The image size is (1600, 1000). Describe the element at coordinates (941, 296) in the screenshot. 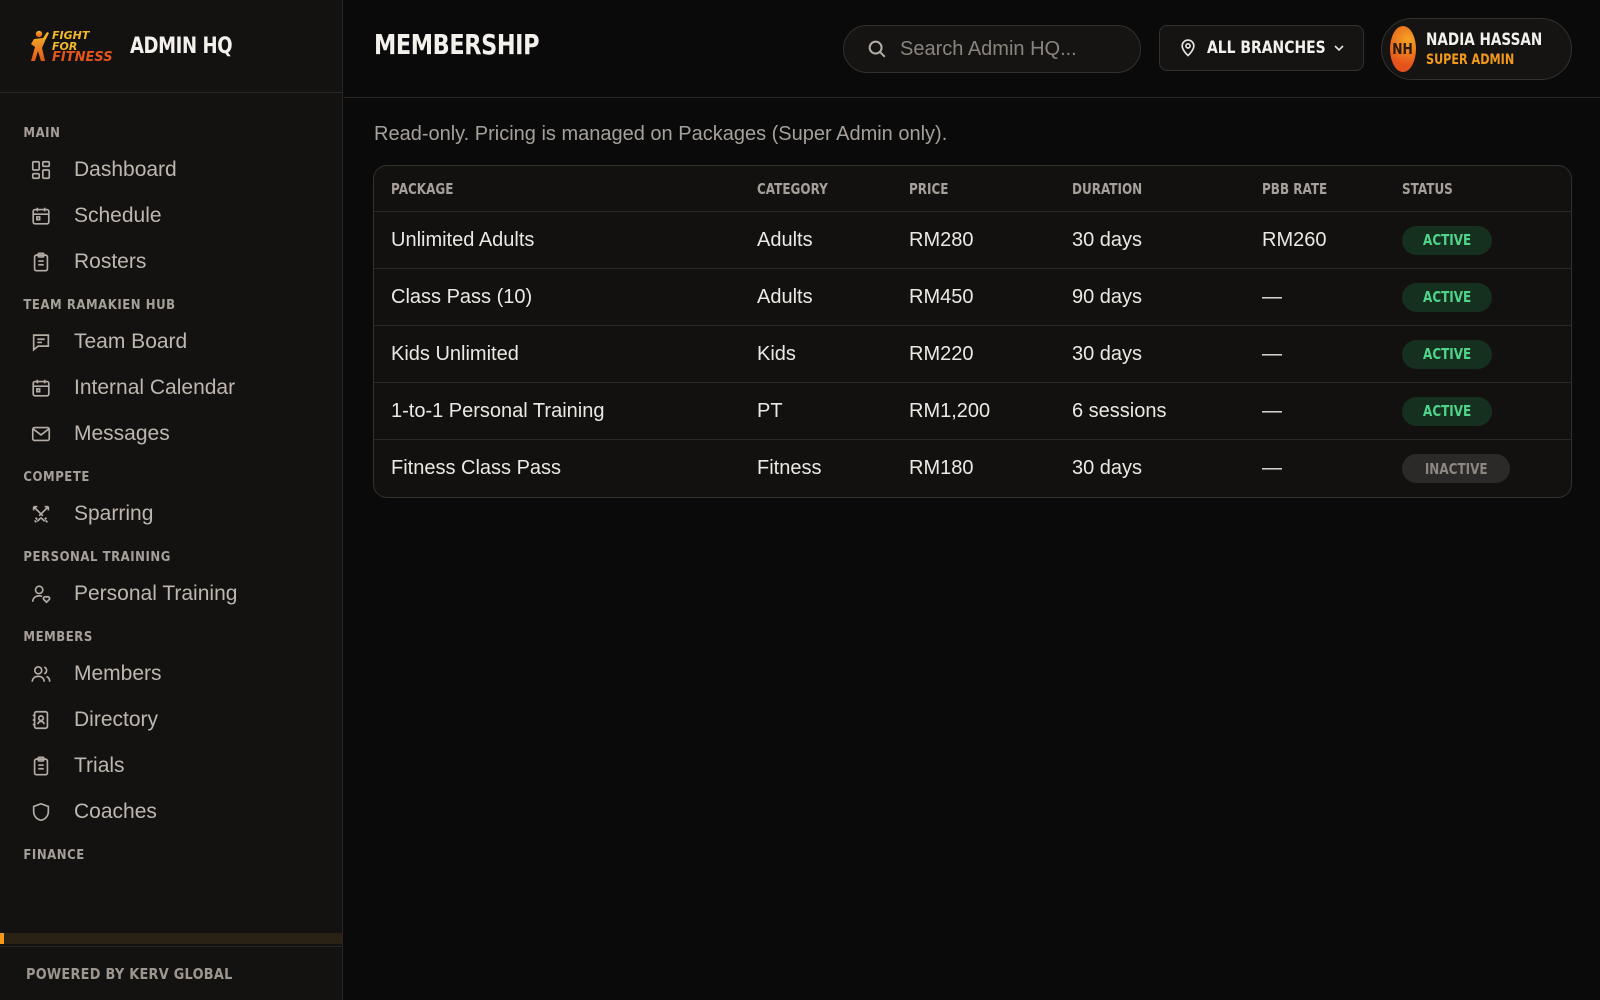

I see `cell-price: RM450` at that location.